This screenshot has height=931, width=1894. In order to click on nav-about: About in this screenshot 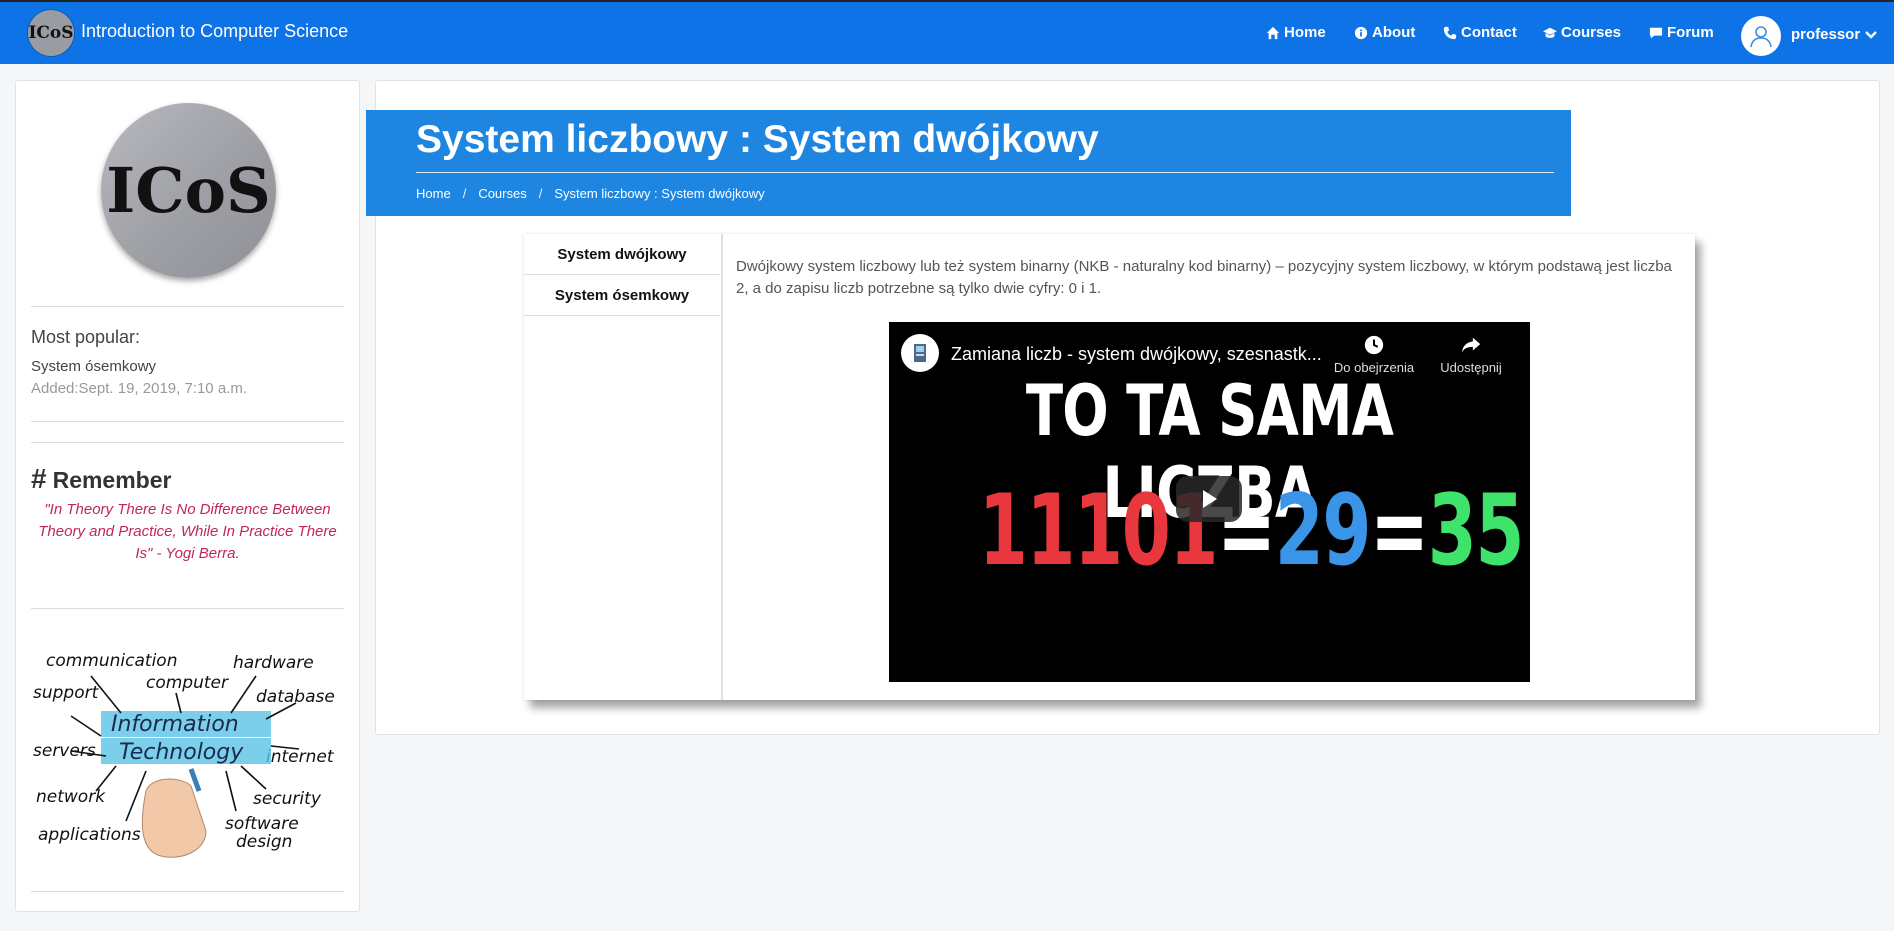, I will do `click(1384, 32)`.